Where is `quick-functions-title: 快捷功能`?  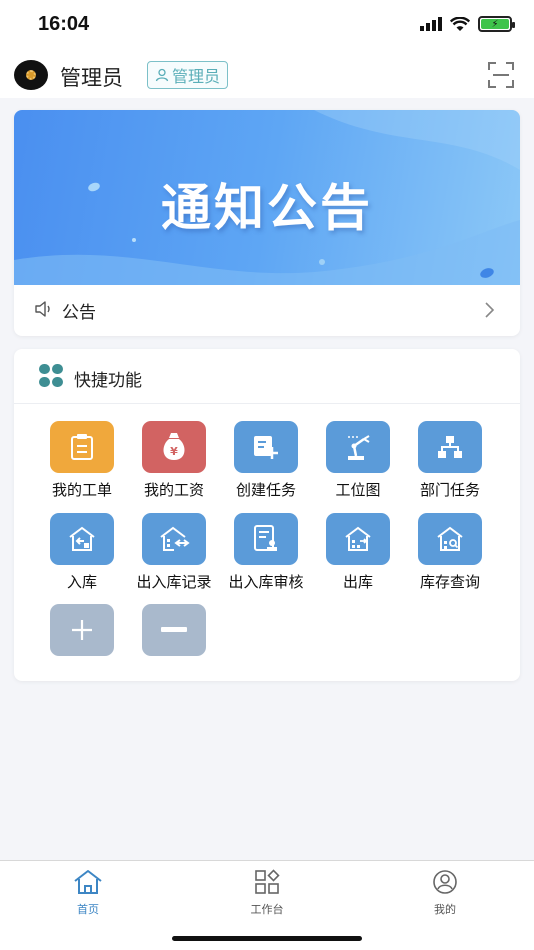
quick-functions-title: 快捷功能 is located at coordinates (108, 381).